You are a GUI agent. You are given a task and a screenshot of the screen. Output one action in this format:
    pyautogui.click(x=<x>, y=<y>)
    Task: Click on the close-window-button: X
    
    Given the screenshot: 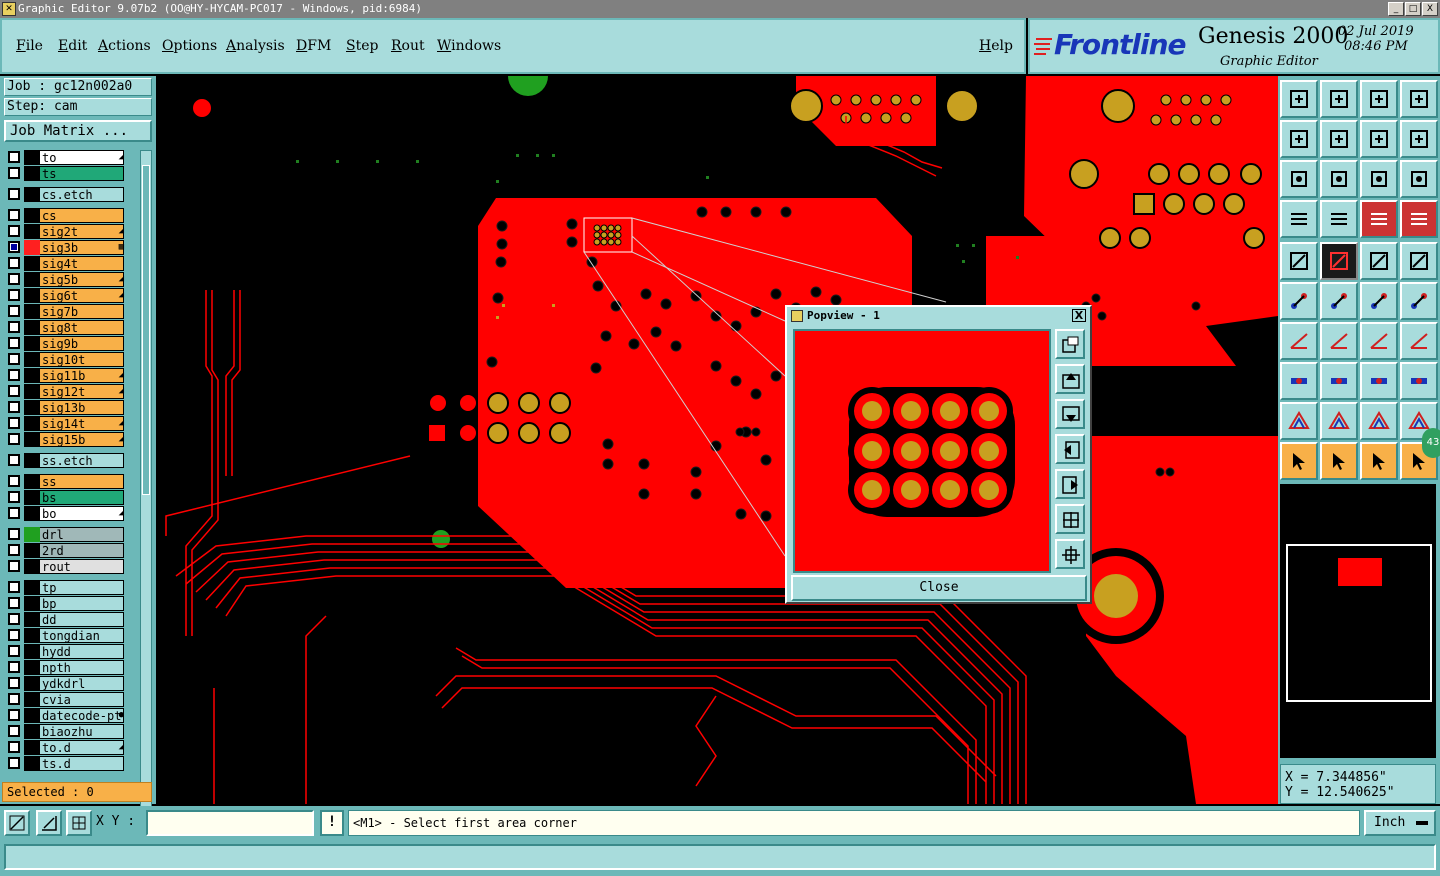 What is the action you would take?
    pyautogui.click(x=1430, y=9)
    